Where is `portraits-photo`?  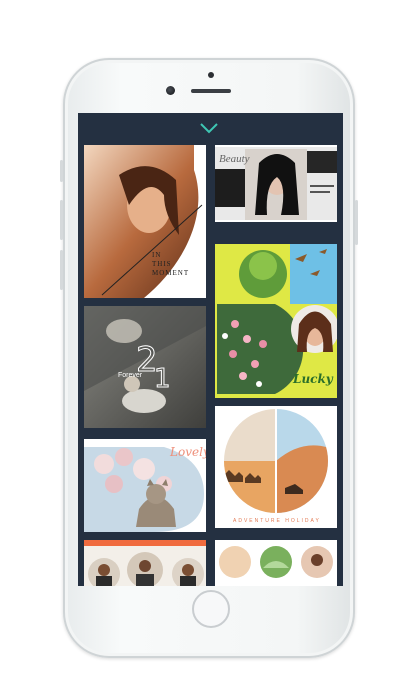 portraits-photo is located at coordinates (145, 563).